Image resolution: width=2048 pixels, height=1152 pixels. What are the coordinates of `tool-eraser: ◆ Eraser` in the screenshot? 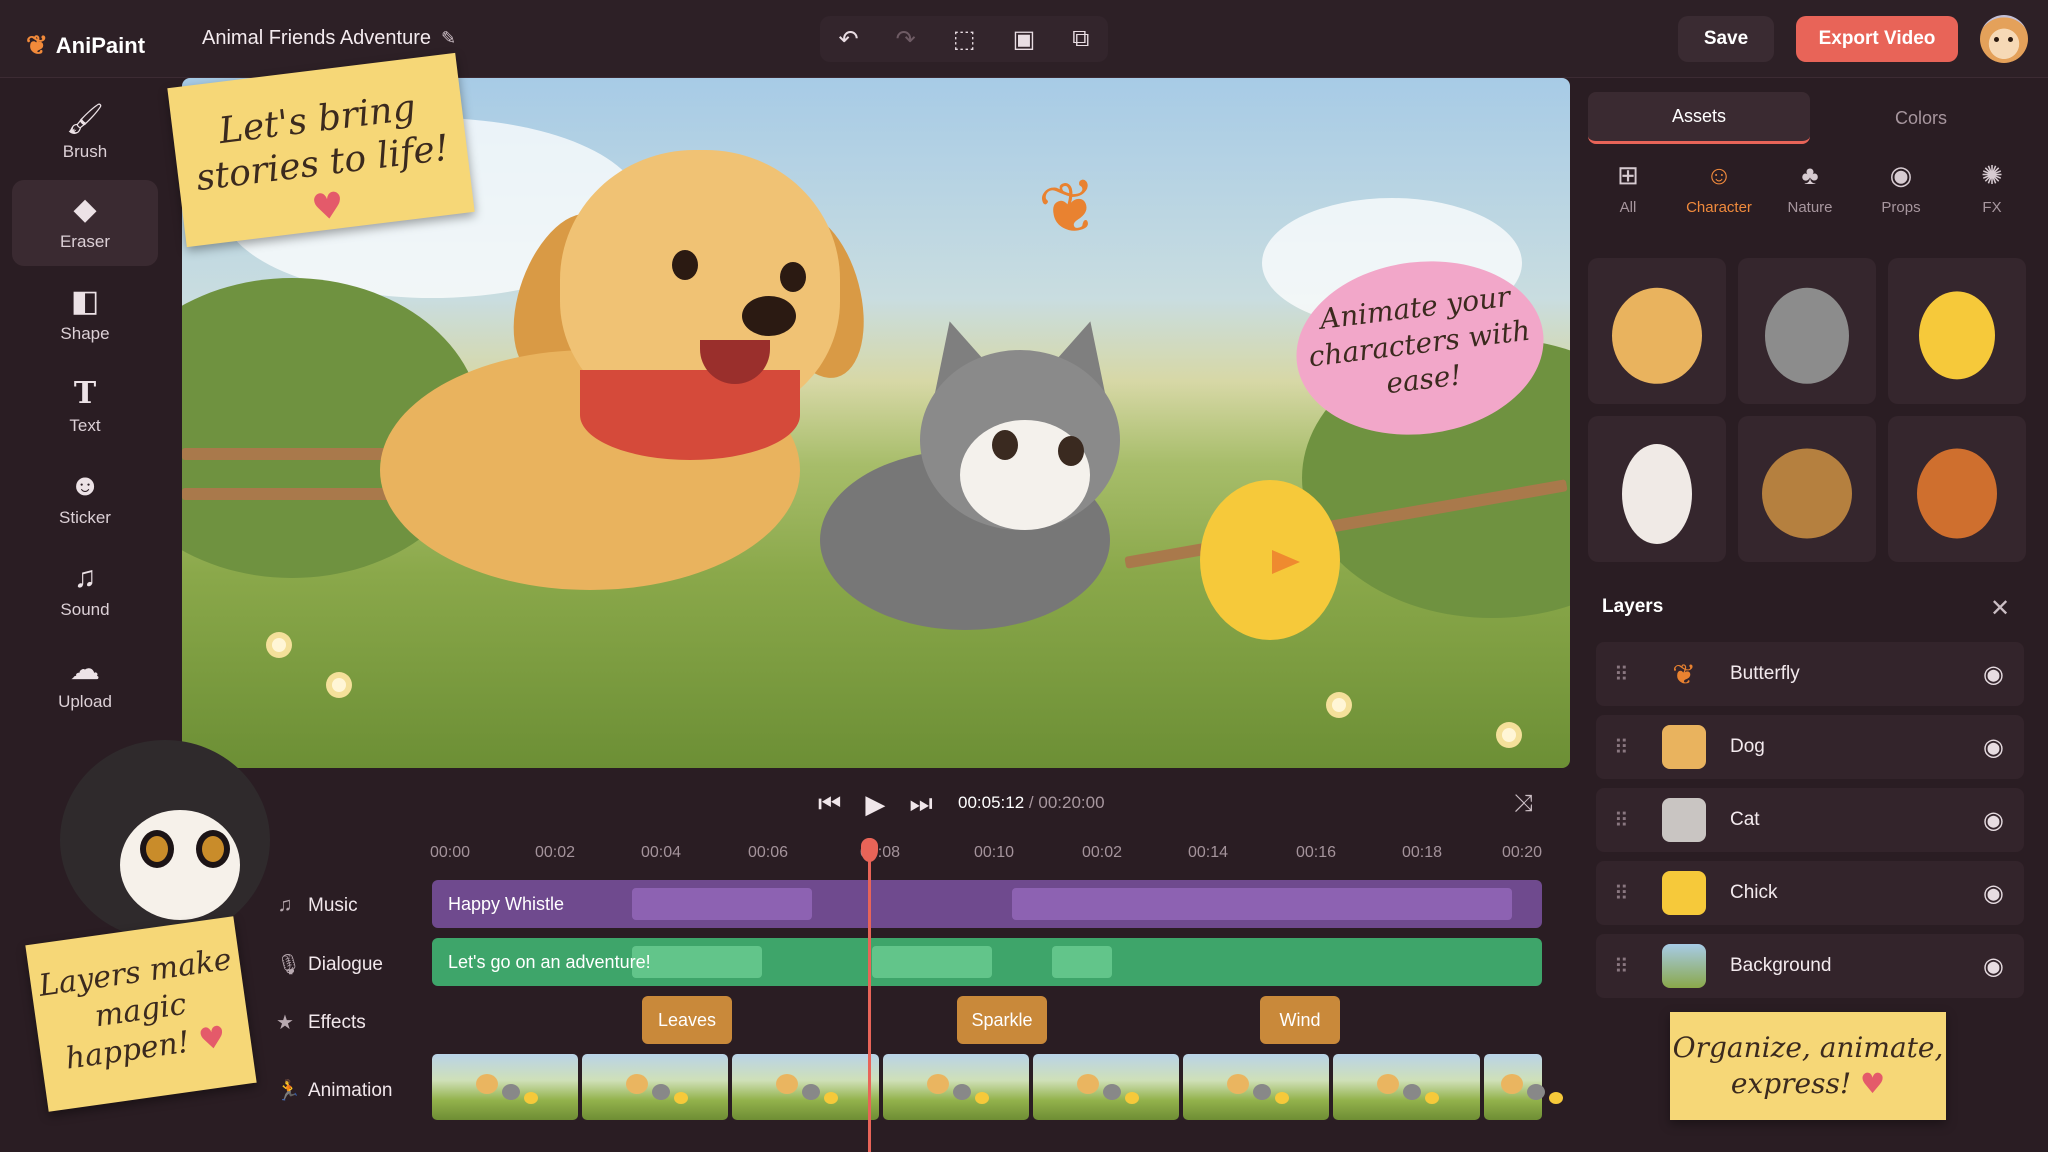 It's located at (85, 223).